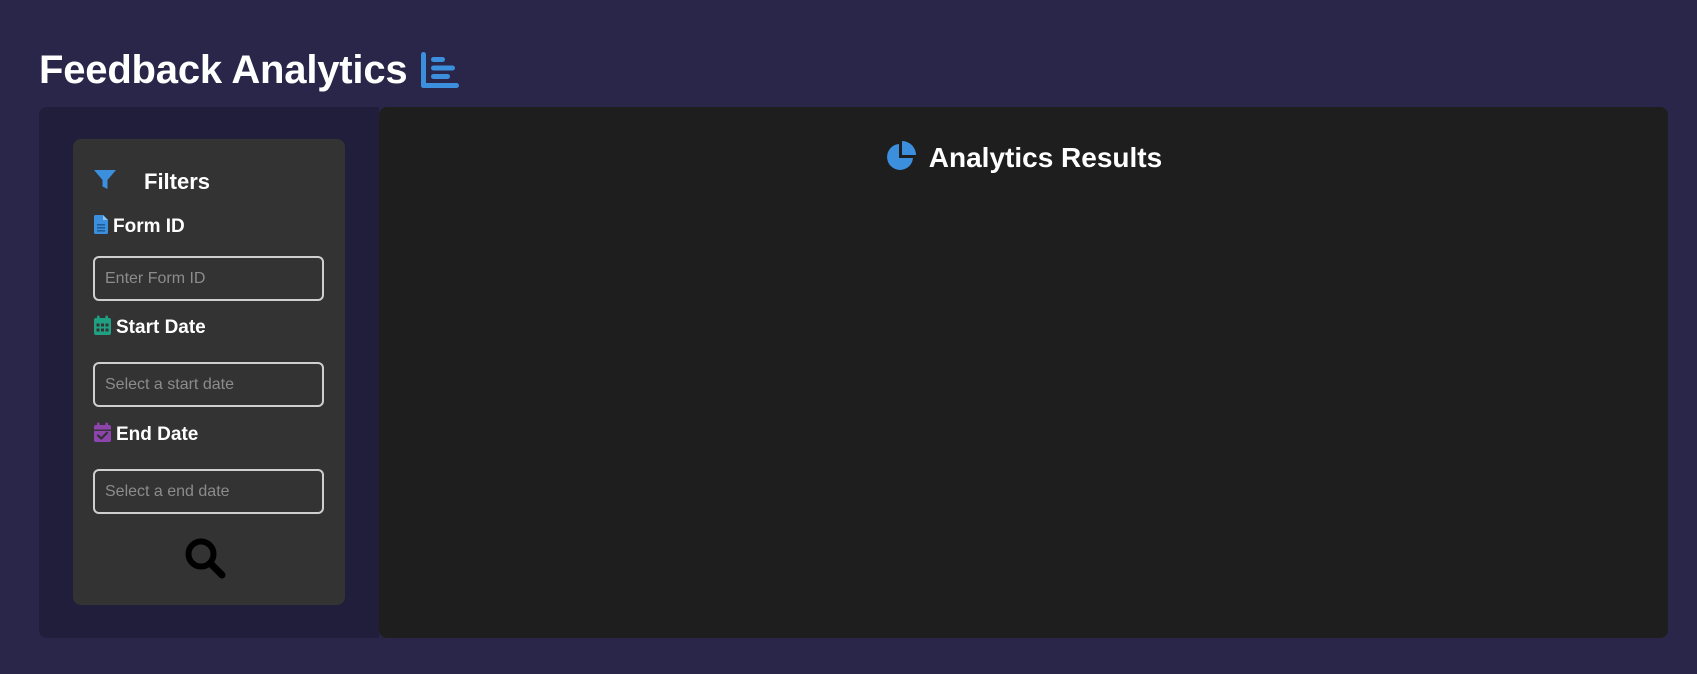 Image resolution: width=1697 pixels, height=674 pixels. Describe the element at coordinates (208, 491) in the screenshot. I see `end-date-input` at that location.